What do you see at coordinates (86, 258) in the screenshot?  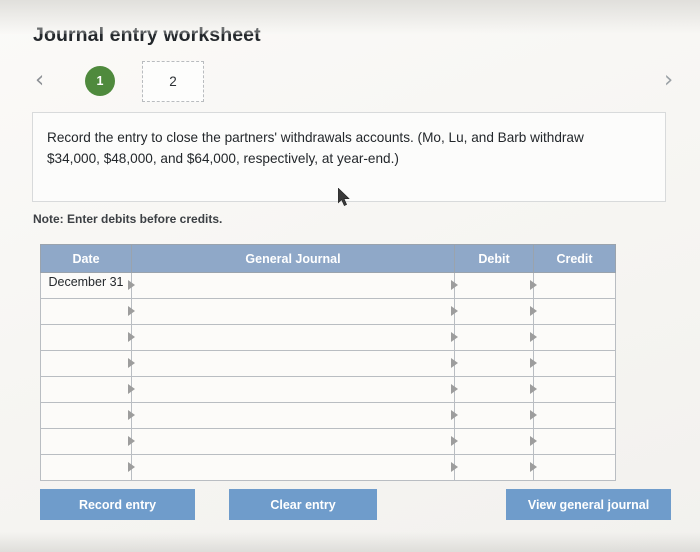 I see `column-header-date: Date` at bounding box center [86, 258].